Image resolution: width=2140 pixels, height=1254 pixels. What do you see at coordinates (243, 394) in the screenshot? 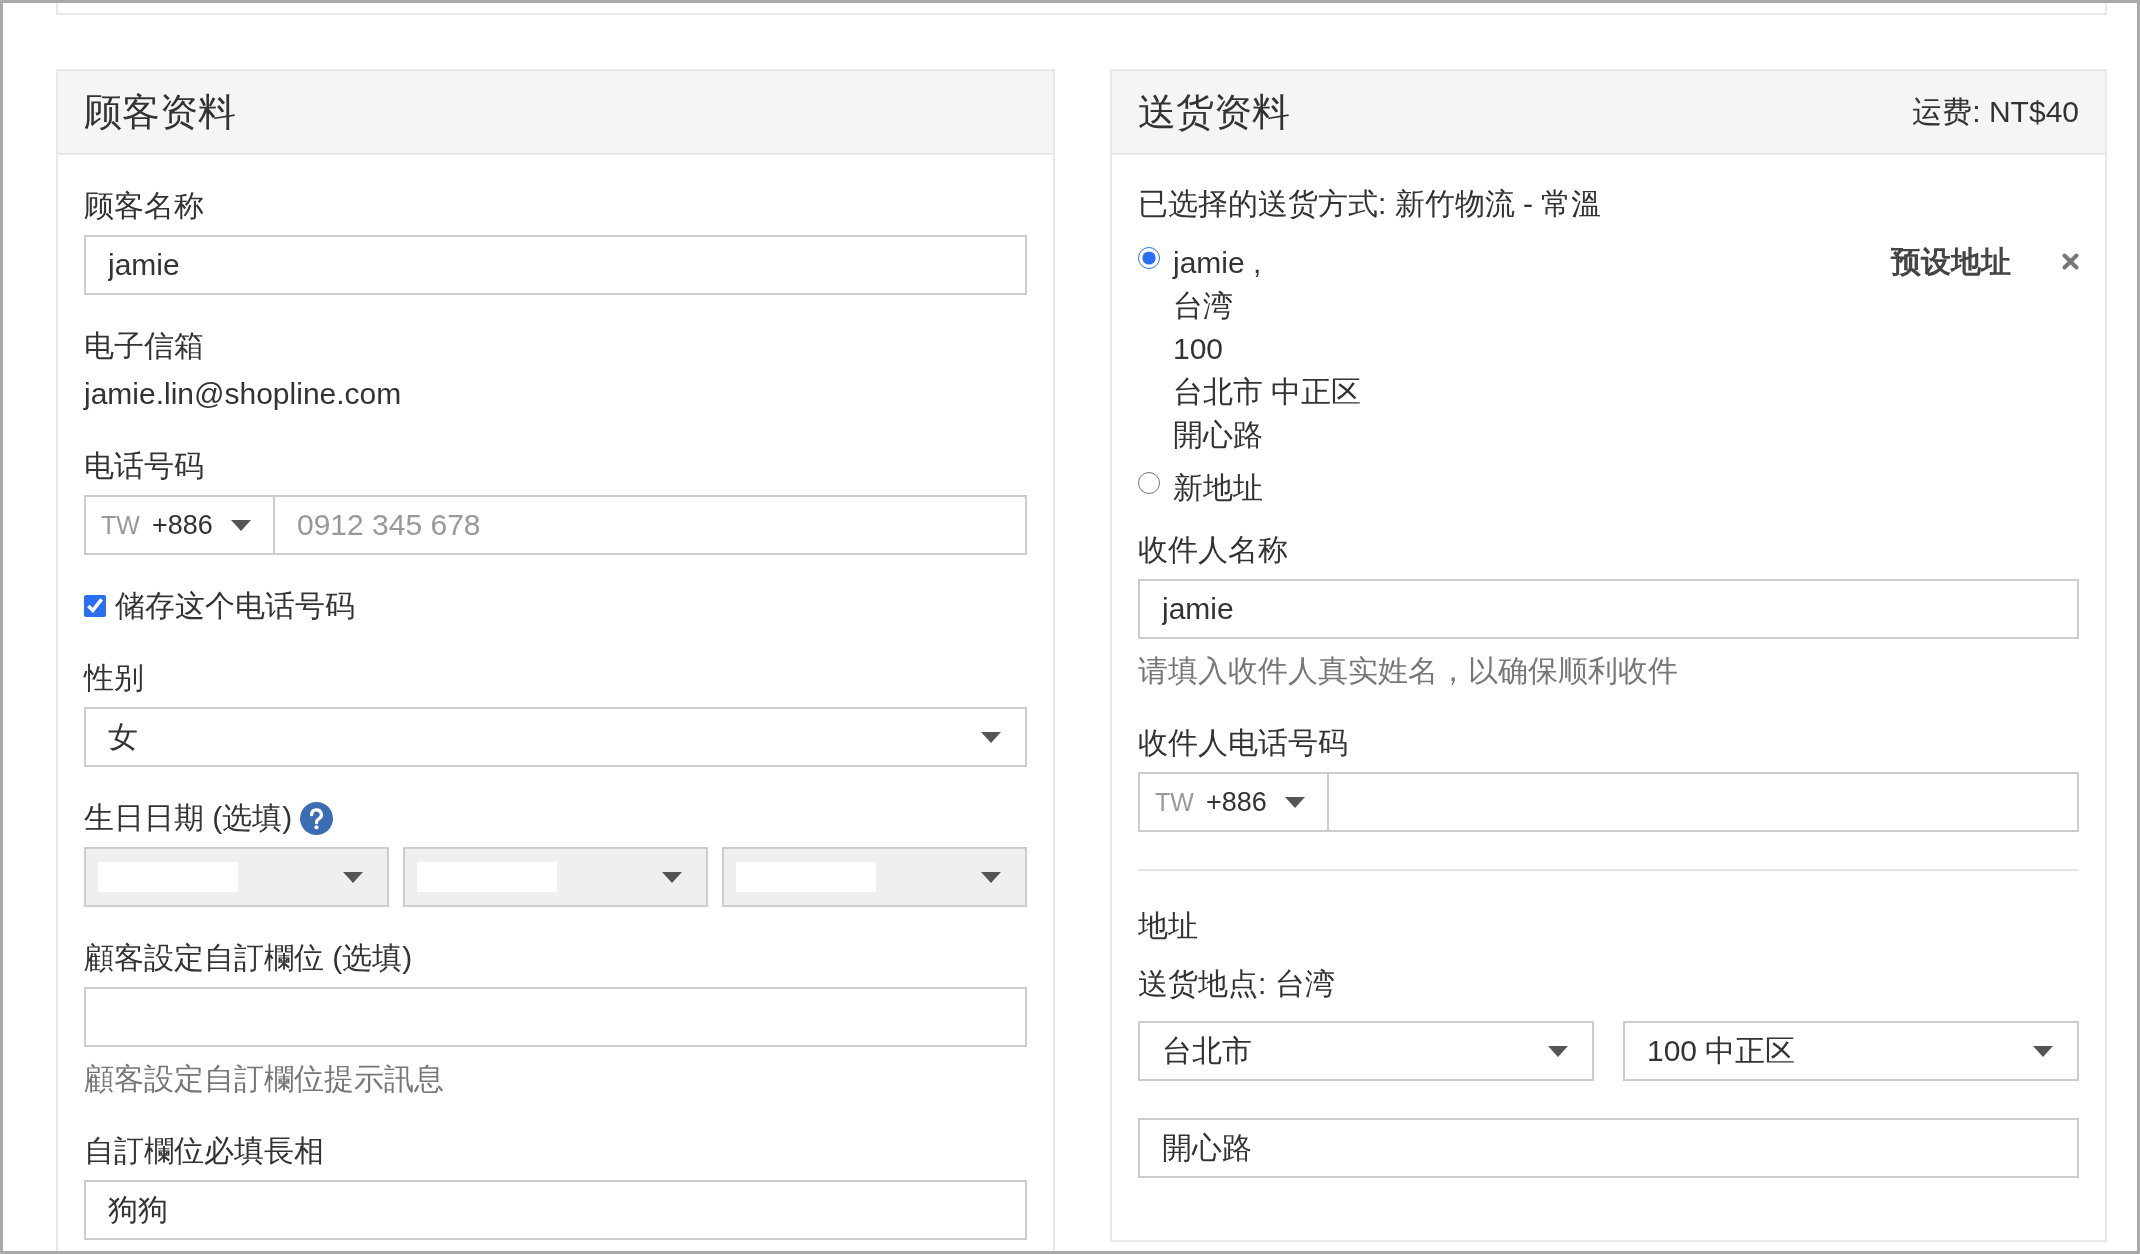
I see `email-text: jamie.lin@shopline.com` at bounding box center [243, 394].